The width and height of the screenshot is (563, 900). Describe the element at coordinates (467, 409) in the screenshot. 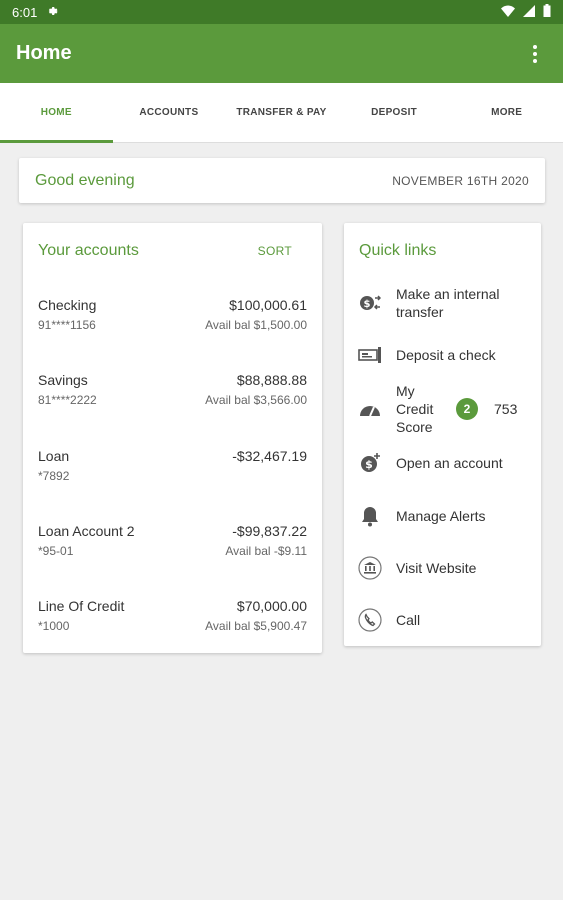

I see `credit-score-badge: 2` at that location.